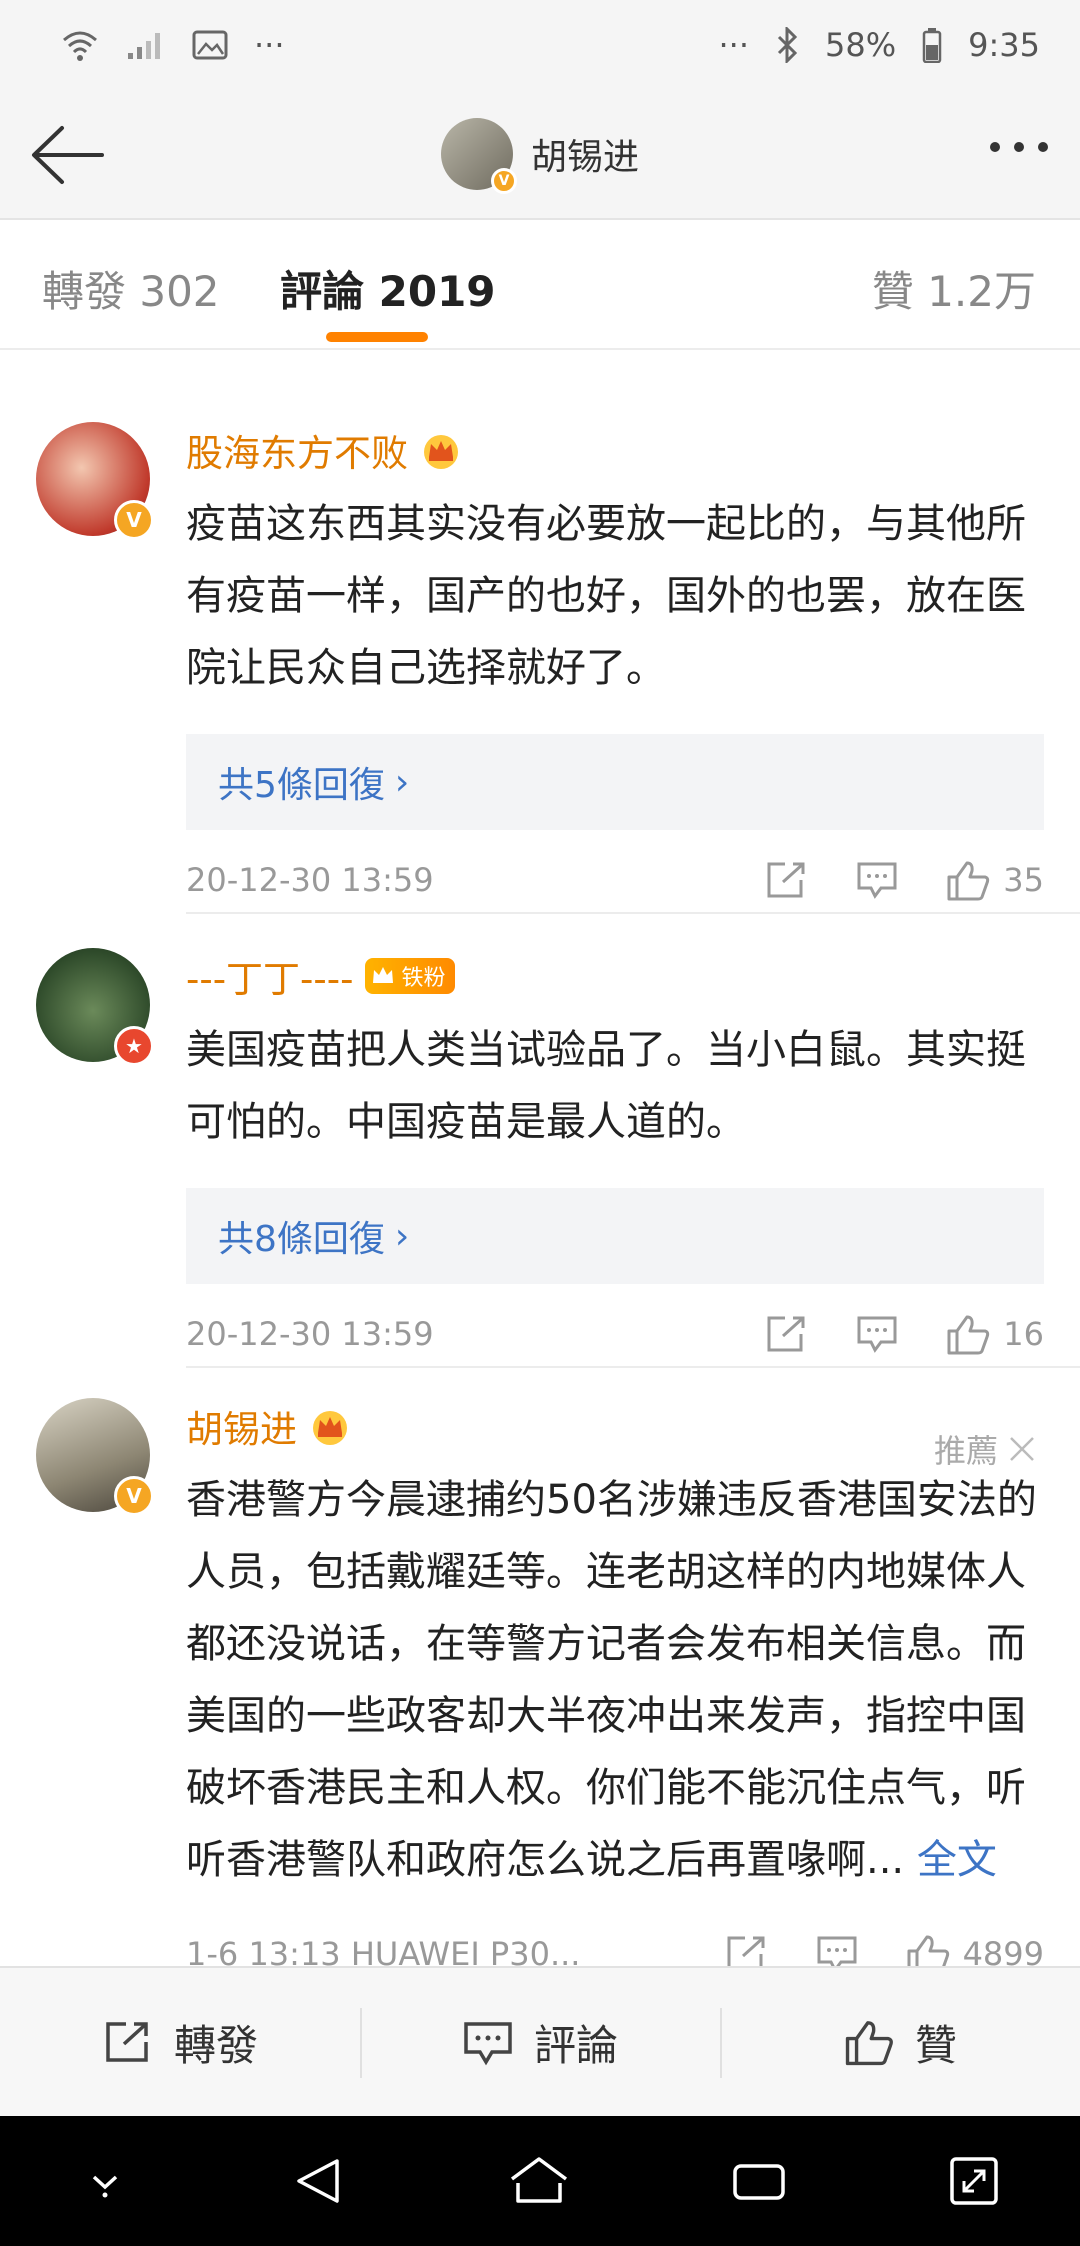 The height and width of the screenshot is (2246, 1080). I want to click on home-icon, so click(539, 2181).